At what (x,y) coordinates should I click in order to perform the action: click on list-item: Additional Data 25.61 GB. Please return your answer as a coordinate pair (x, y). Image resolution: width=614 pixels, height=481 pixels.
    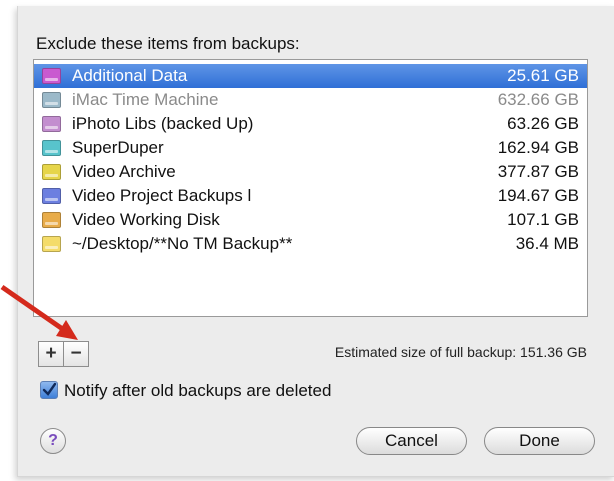
    Looking at the image, I should click on (310, 76).